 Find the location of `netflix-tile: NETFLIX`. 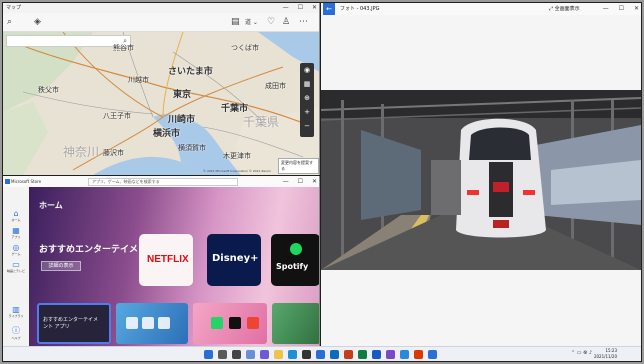

netflix-tile: NETFLIX is located at coordinates (166, 260).